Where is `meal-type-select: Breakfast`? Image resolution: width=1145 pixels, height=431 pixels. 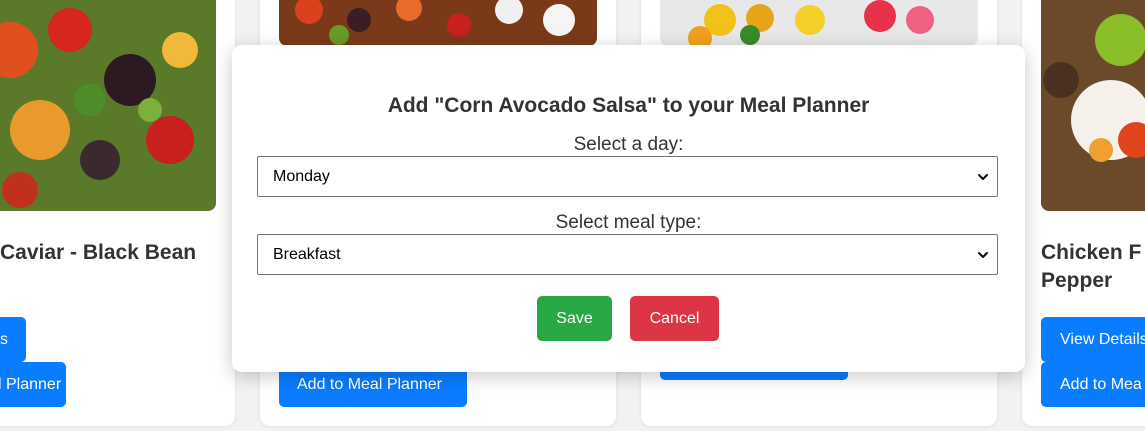
meal-type-select: Breakfast is located at coordinates (627, 254).